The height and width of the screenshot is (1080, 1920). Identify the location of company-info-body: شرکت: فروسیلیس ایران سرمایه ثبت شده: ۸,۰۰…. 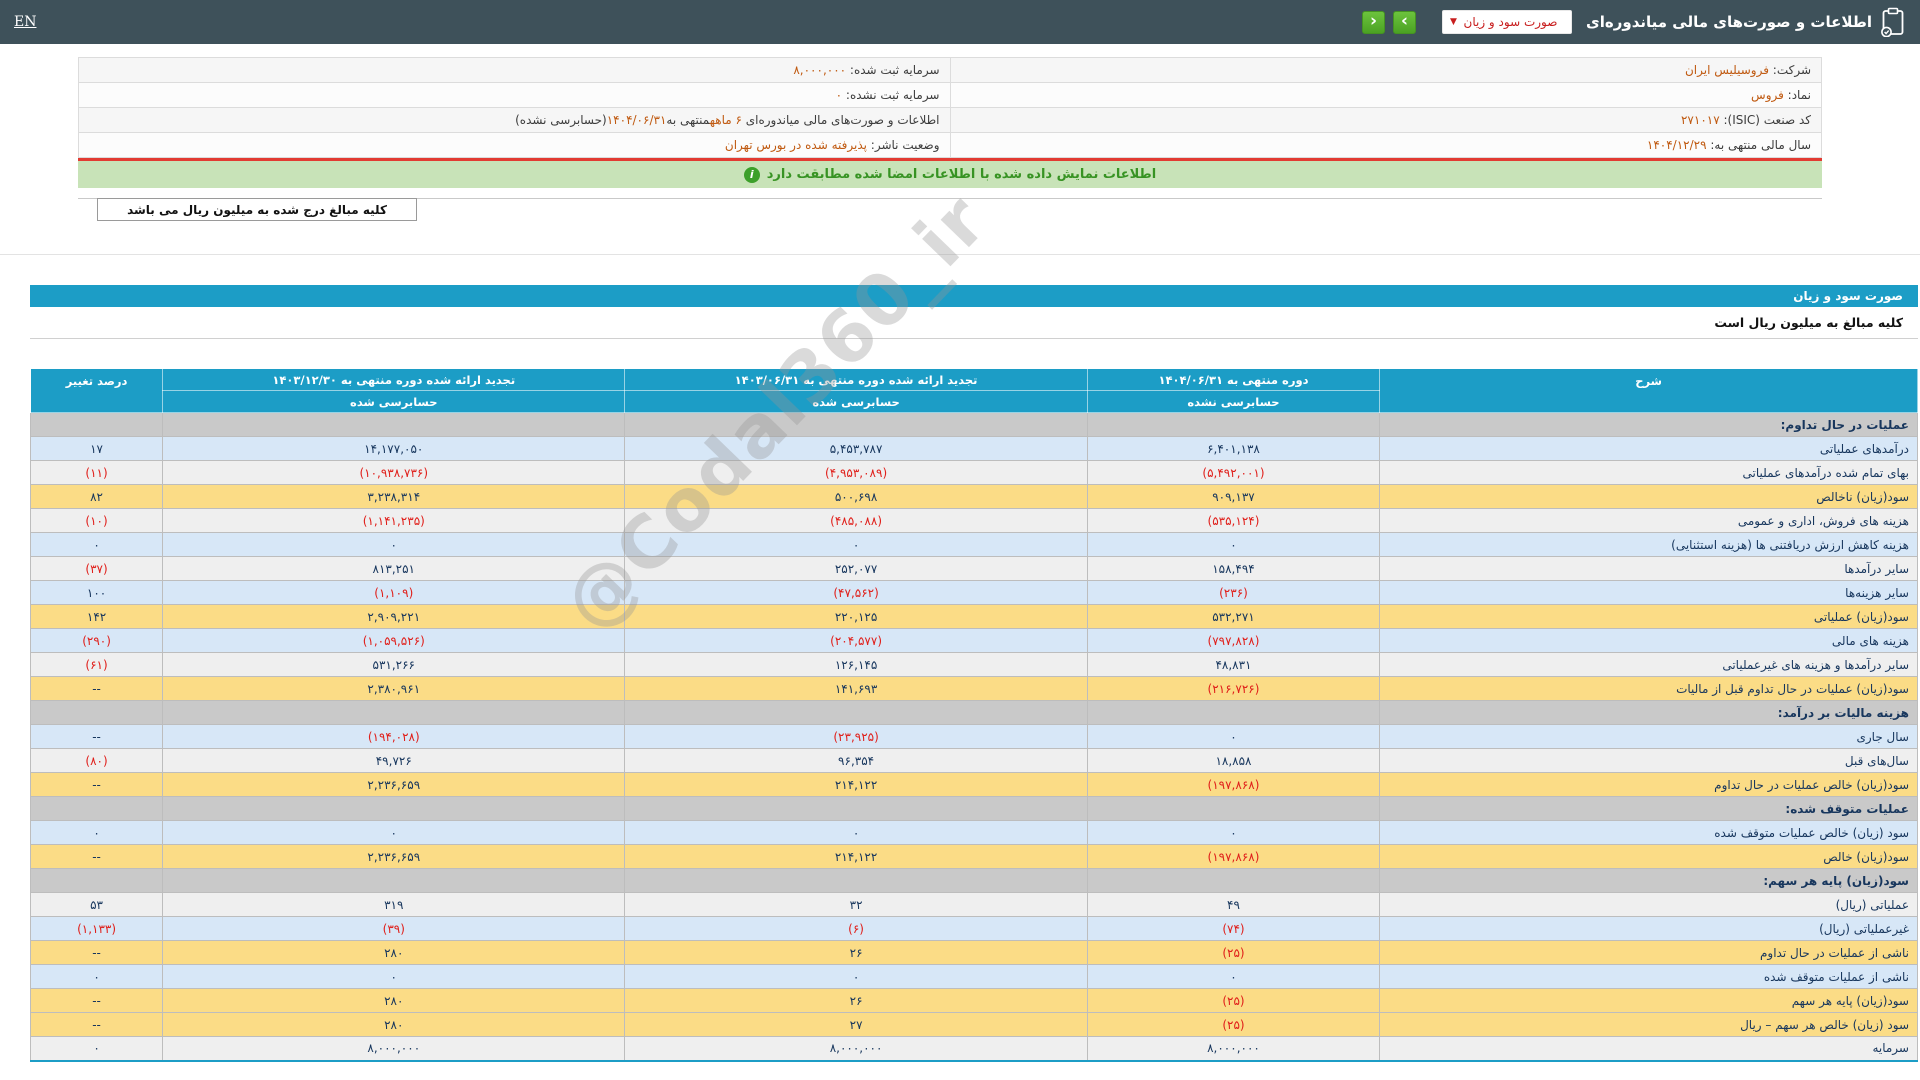
(950, 107).